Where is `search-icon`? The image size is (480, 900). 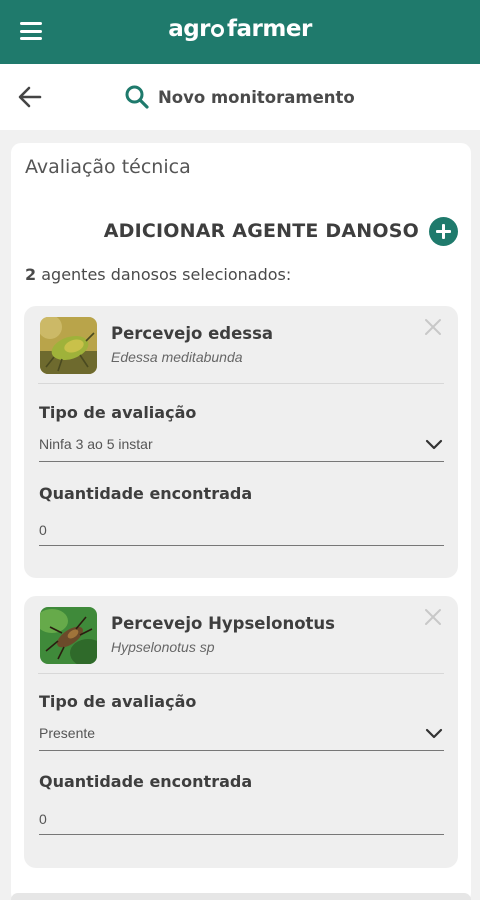 search-icon is located at coordinates (137, 97).